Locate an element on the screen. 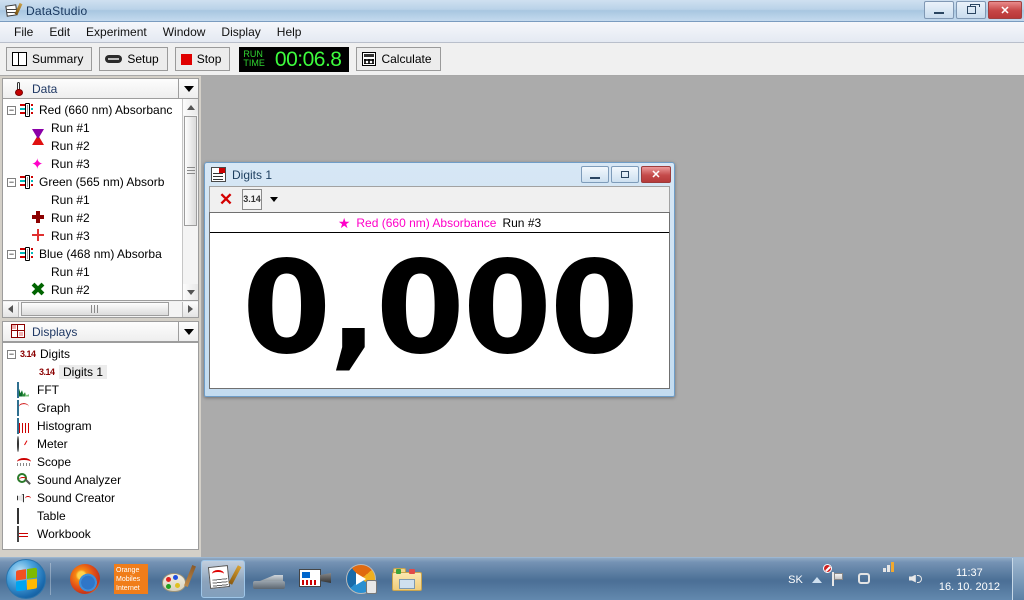  tree-group-red: − Red (660 nm) Absorbanc is located at coordinates (100, 110).